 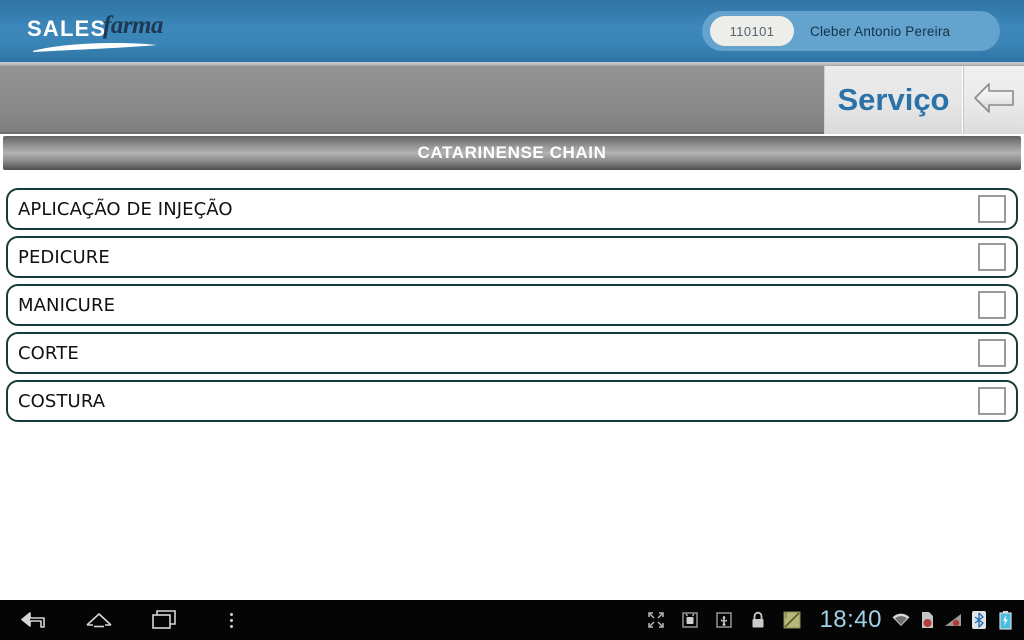 What do you see at coordinates (99, 620) in the screenshot?
I see `android-home-icon` at bounding box center [99, 620].